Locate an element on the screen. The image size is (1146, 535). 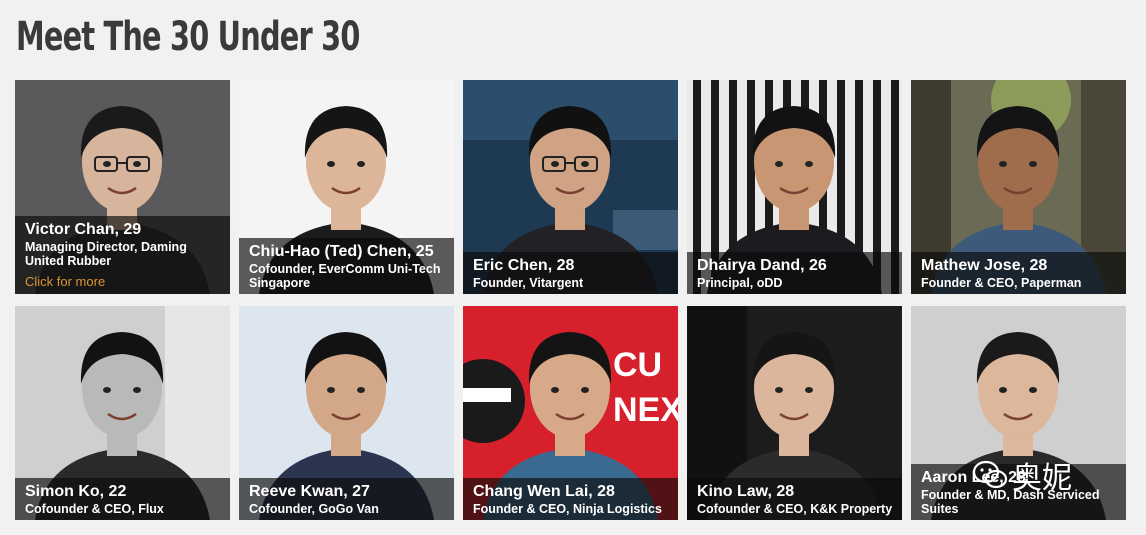
profile-role: Cofounder, EverComm Uni-Tech Singapore is located at coordinates (345, 276).